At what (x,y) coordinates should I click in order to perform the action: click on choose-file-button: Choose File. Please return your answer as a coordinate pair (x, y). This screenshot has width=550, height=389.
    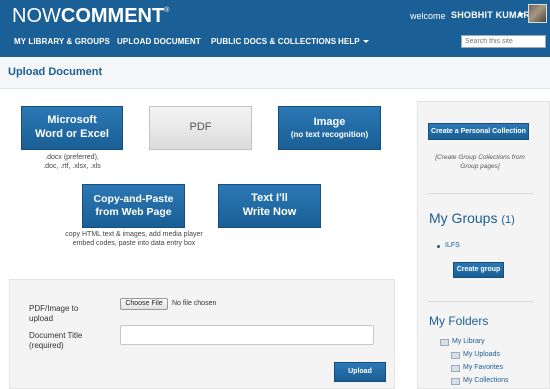
    Looking at the image, I should click on (144, 304).